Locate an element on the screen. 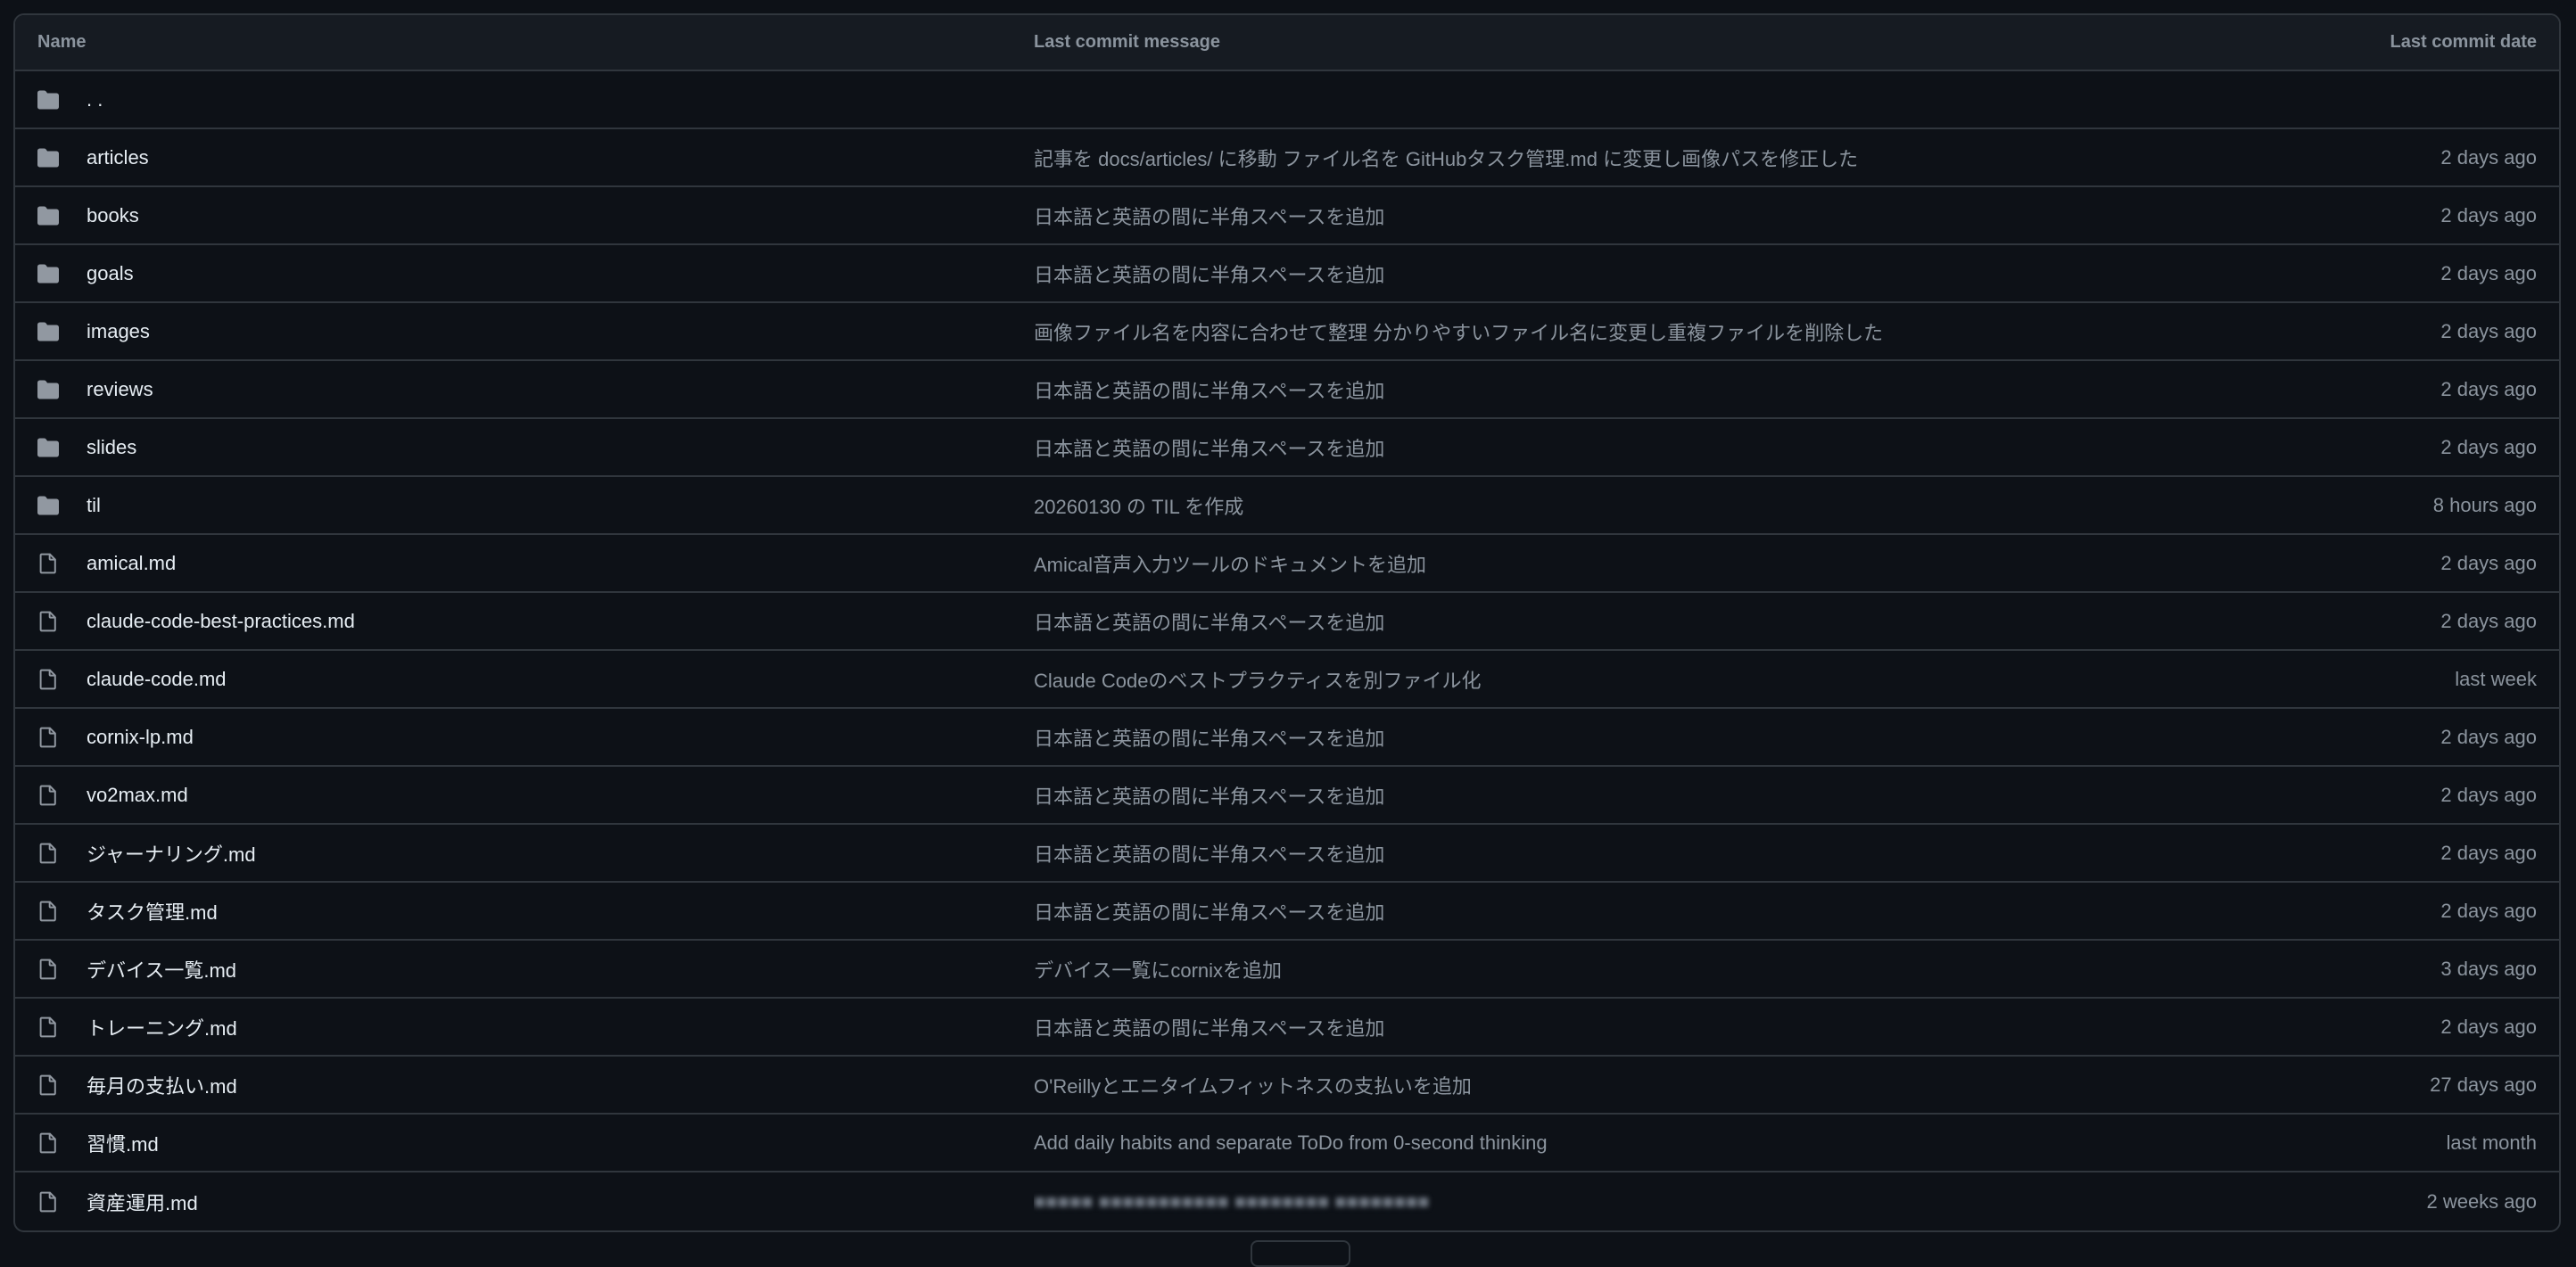 The width and height of the screenshot is (2576, 1267). table-row: cornix-lp.md 日本語と英語の間に半角スペースを追加 2 days ago is located at coordinates (1287, 738).